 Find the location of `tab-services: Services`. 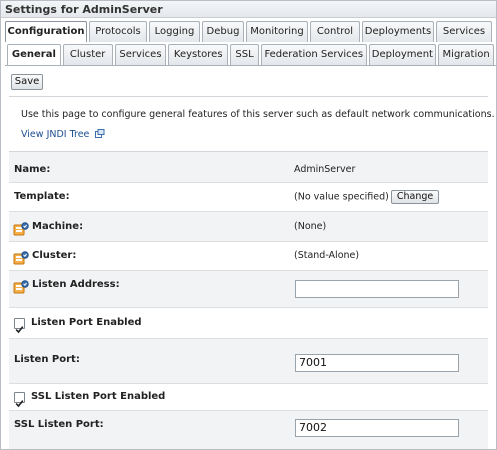

tab-services: Services is located at coordinates (464, 31).